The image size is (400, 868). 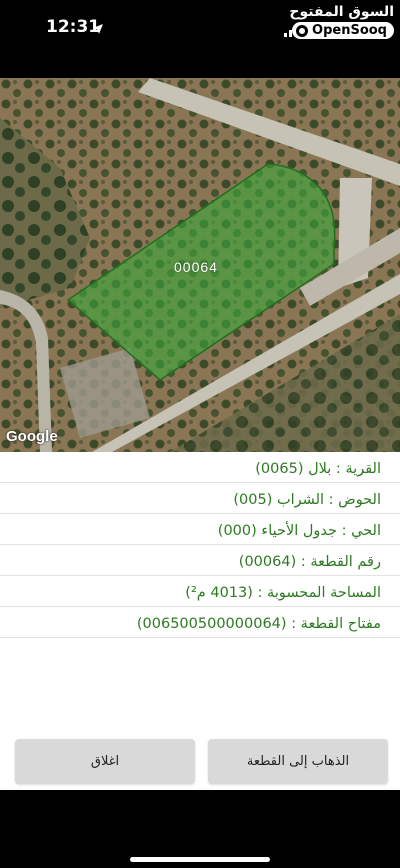 I want to click on home-indicator, so click(x=200, y=859).